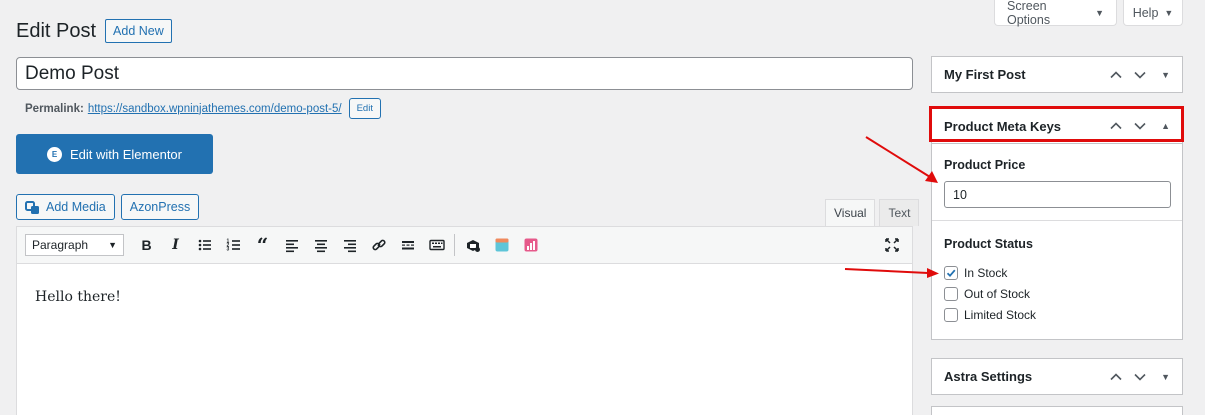 Image resolution: width=1205 pixels, height=415 pixels. Describe the element at coordinates (233, 245) in the screenshot. I see `numbered-list-icon: 123` at that location.